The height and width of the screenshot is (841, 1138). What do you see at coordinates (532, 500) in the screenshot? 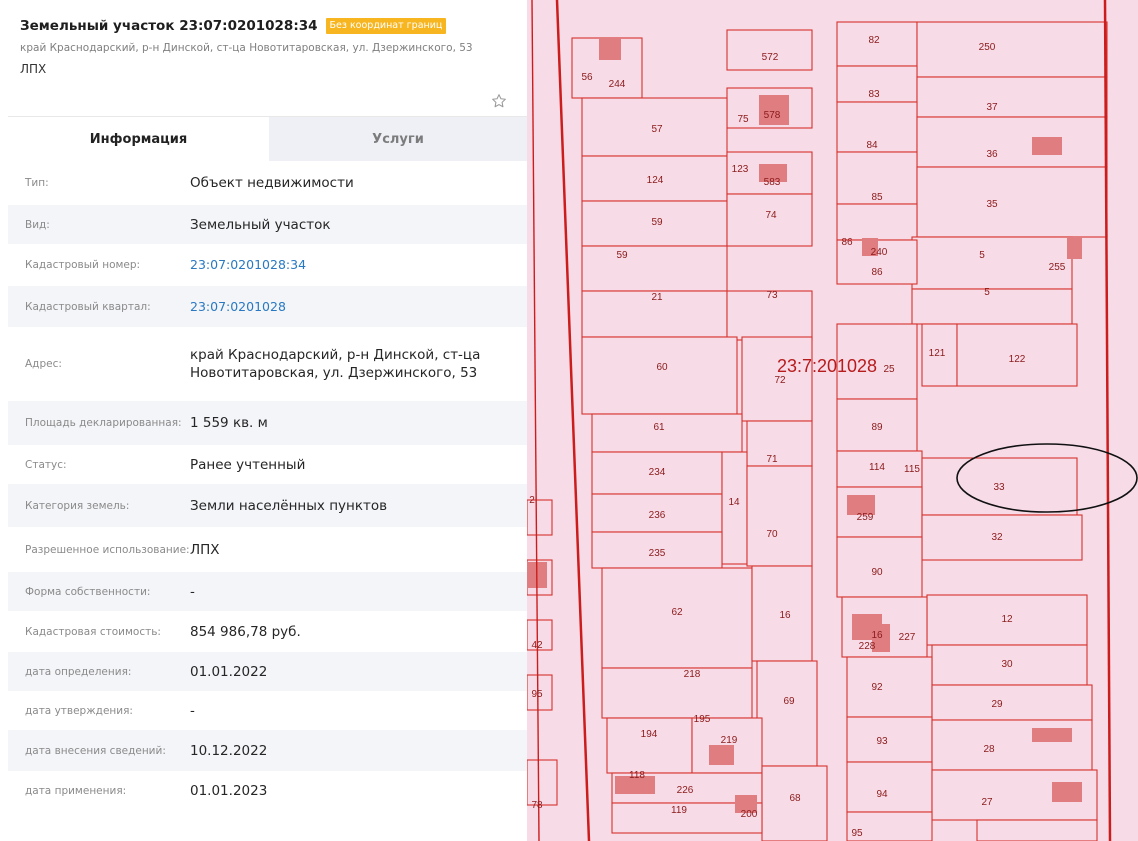
I see `plot-number-label: 2` at bounding box center [532, 500].